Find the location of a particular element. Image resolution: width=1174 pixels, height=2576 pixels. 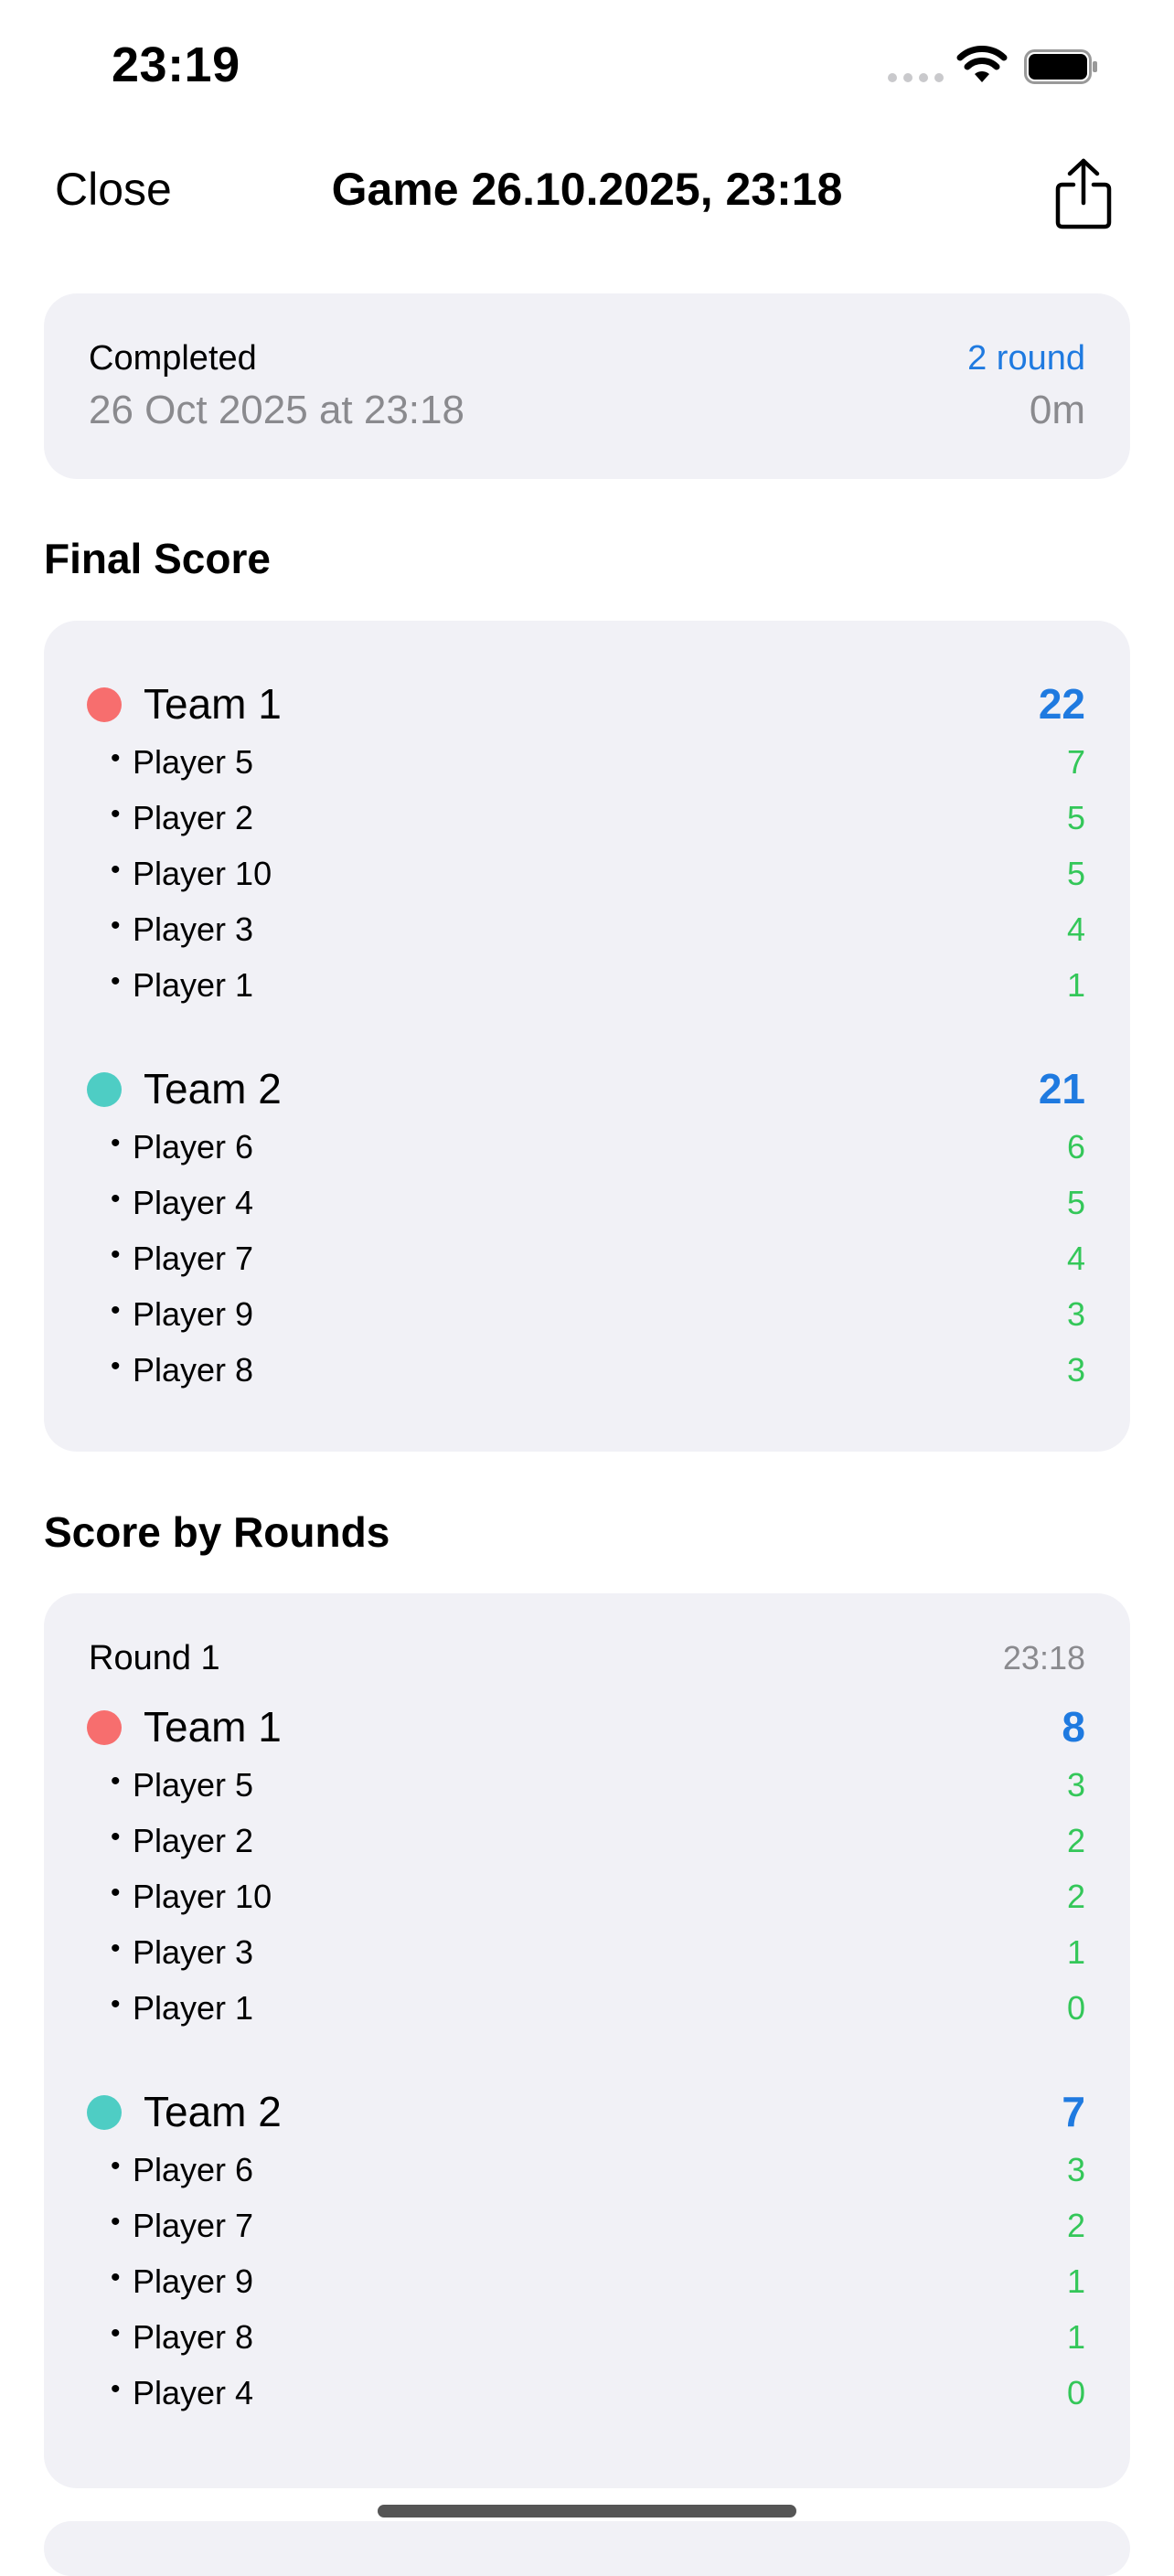

team-score: 22 is located at coordinates (1061, 704).